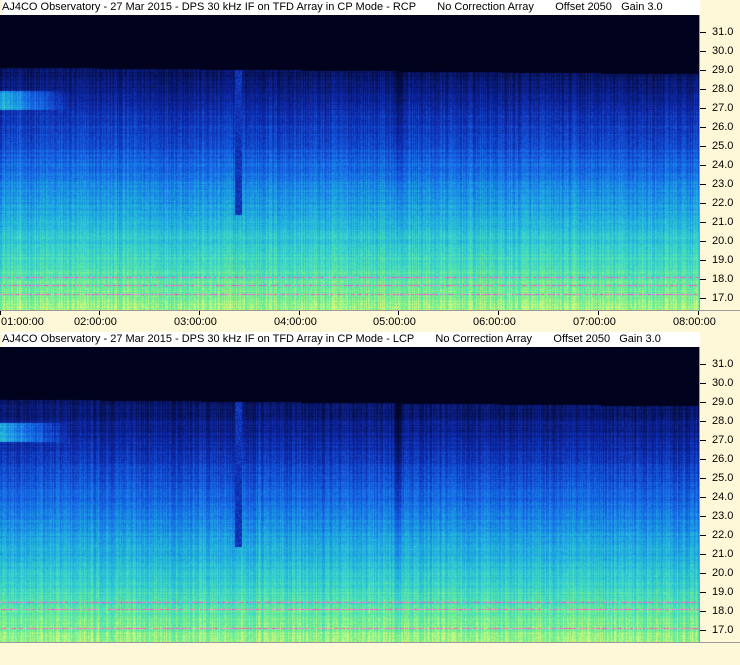 This screenshot has height=665, width=740. What do you see at coordinates (295, 322) in the screenshot?
I see `time-tick-label: 04:00:00` at bounding box center [295, 322].